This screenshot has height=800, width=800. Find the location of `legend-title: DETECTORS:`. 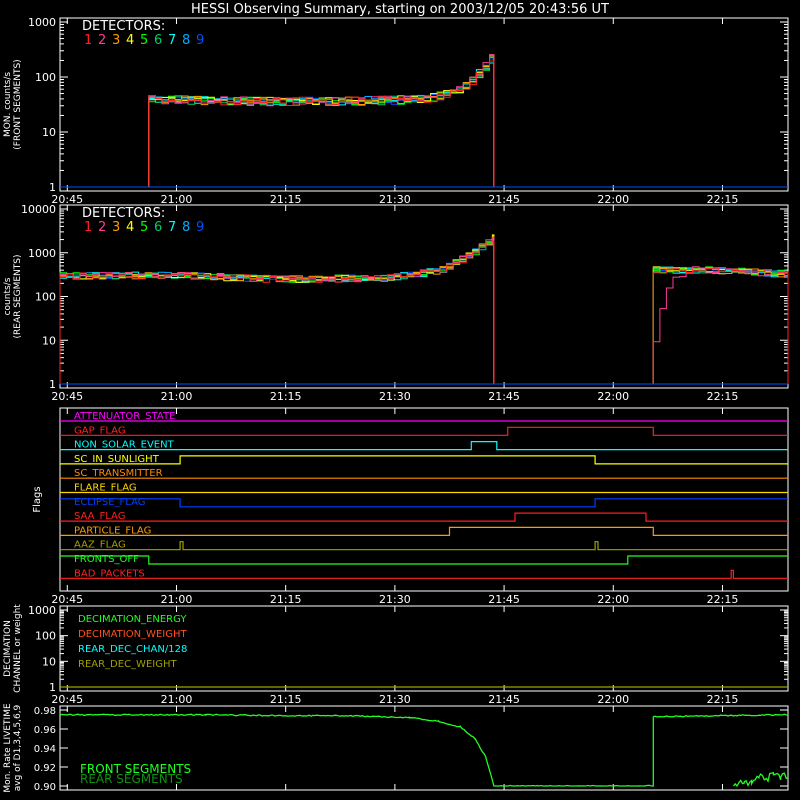

legend-title: DETECTORS: is located at coordinates (123, 213).